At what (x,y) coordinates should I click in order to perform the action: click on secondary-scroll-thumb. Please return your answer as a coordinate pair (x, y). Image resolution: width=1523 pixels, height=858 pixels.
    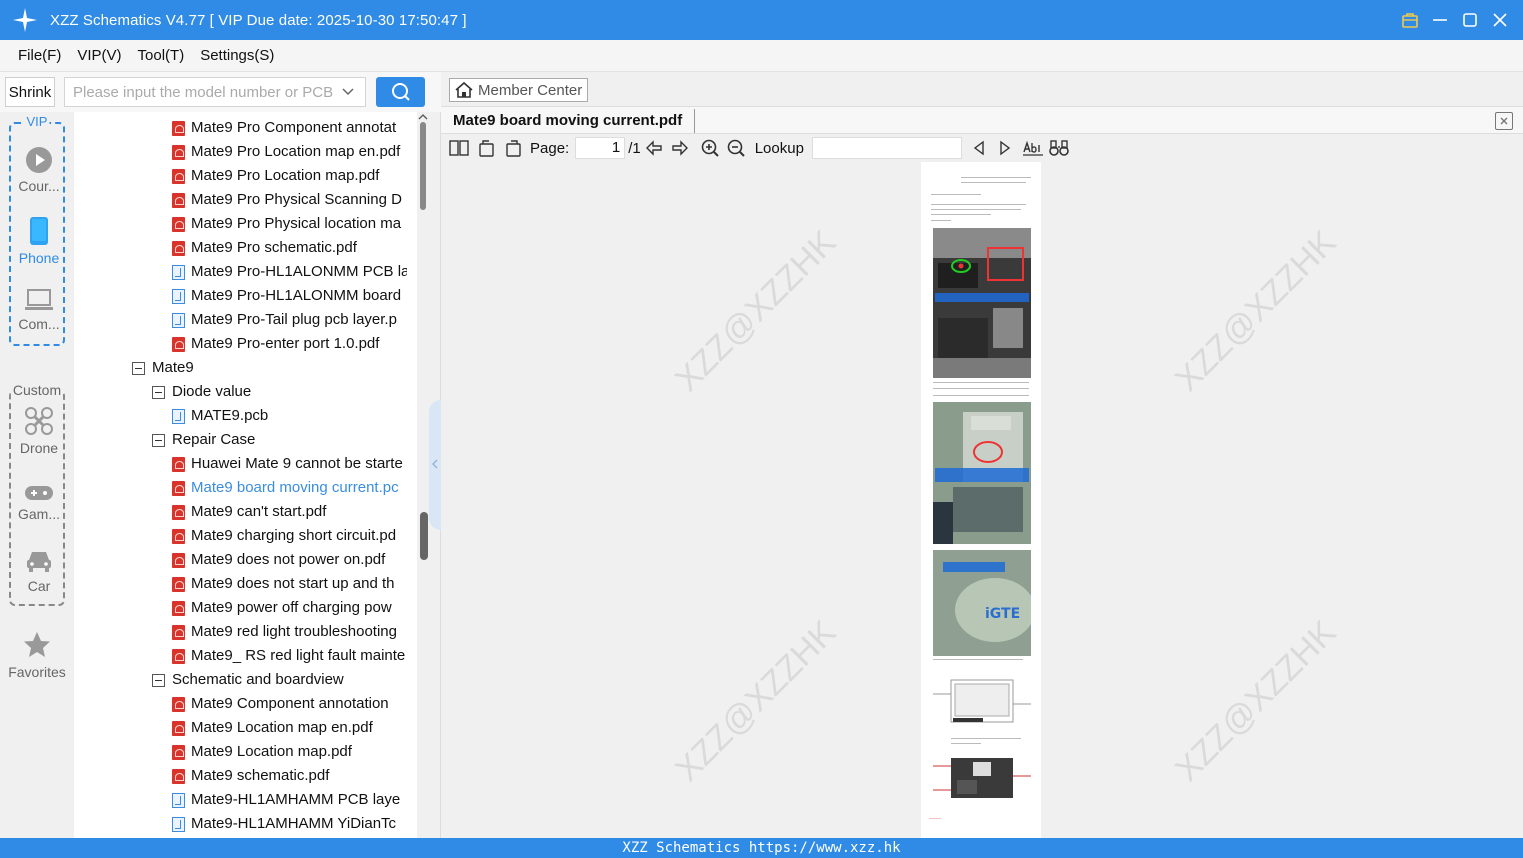
    Looking at the image, I should click on (424, 536).